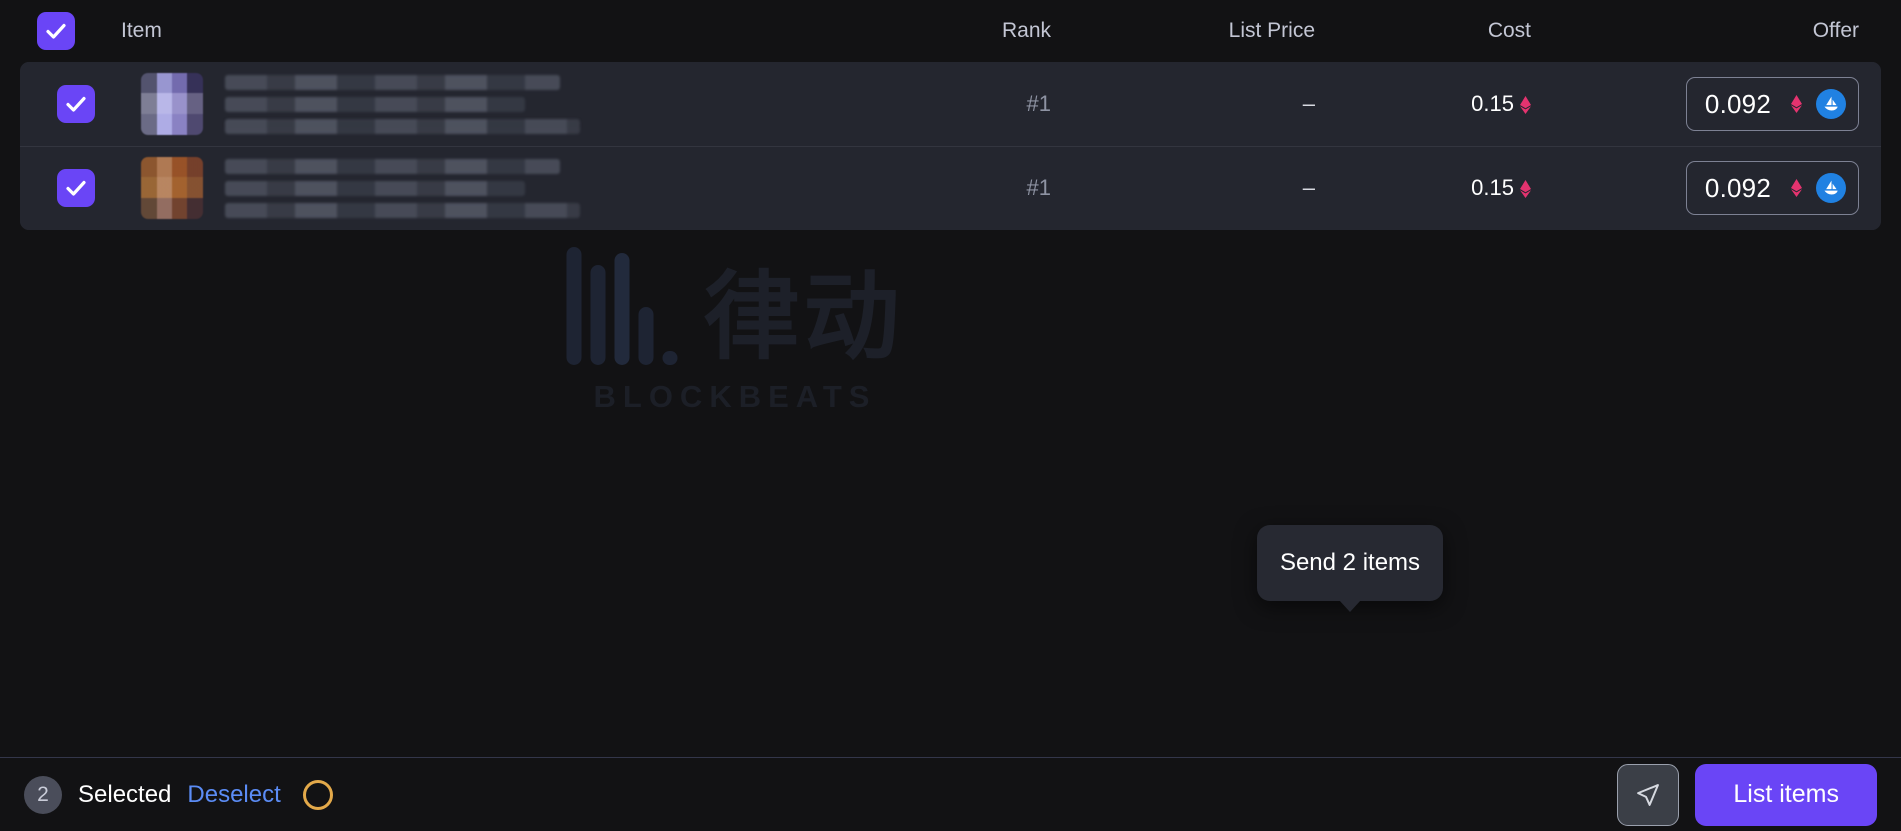 Image resolution: width=1901 pixels, height=831 pixels. I want to click on select-all-checkbox, so click(56, 31).